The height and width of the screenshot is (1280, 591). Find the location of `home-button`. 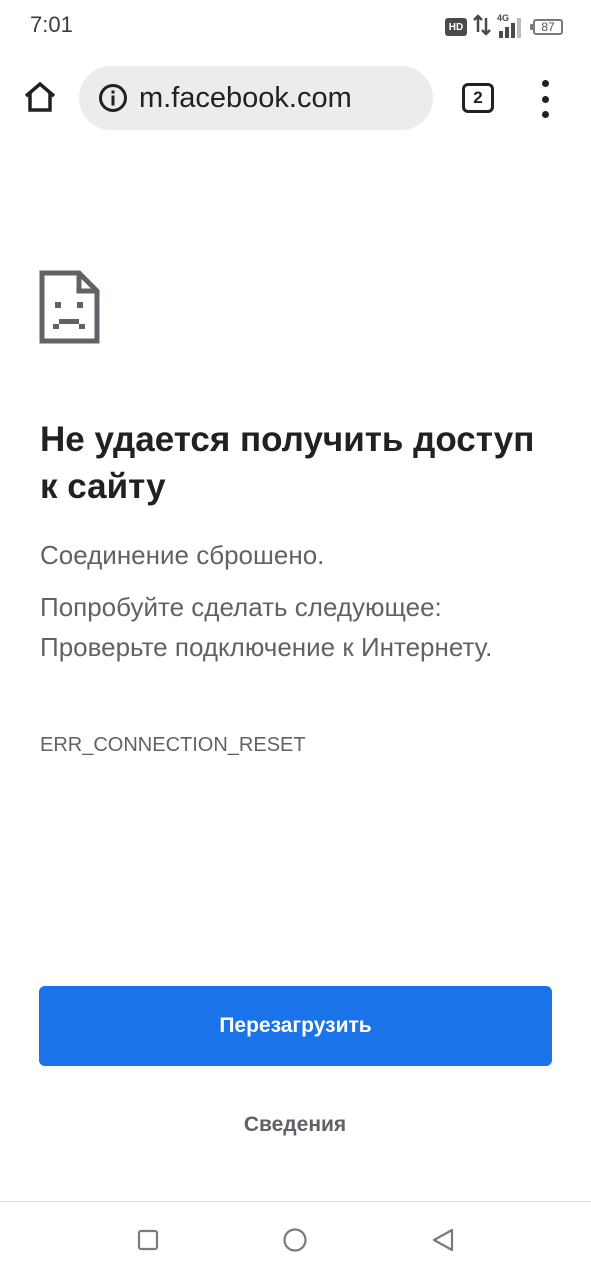

home-button is located at coordinates (40, 99).